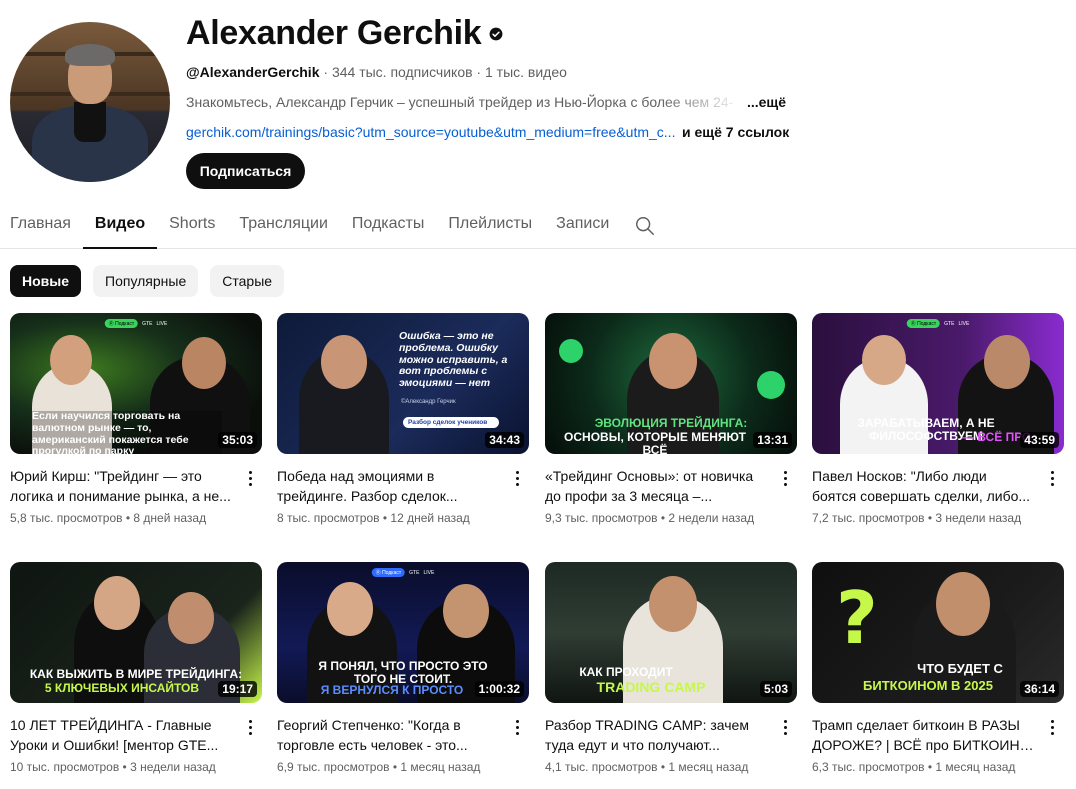 This screenshot has height=789, width=1076. I want to click on channel-name: Alexander Gerchik, so click(334, 33).